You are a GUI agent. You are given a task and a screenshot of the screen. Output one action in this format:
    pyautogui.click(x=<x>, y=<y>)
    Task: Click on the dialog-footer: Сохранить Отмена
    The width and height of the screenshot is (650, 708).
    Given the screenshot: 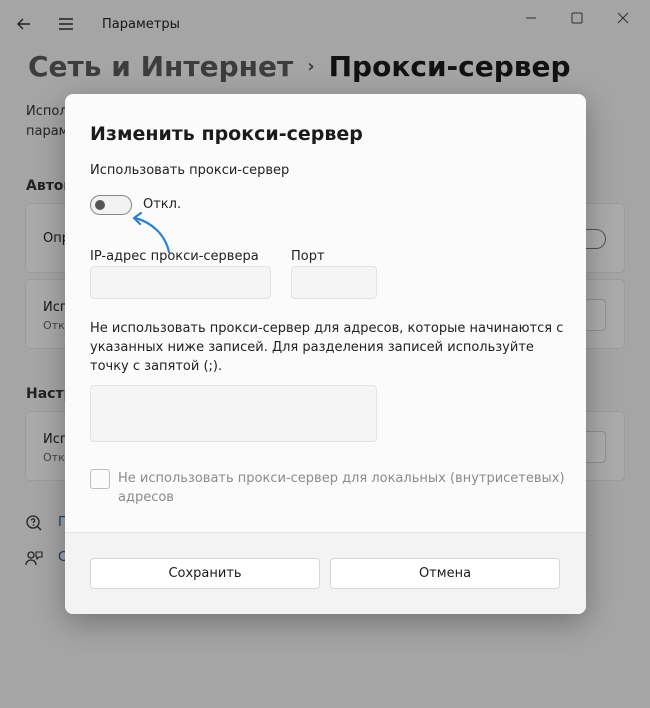 What is the action you would take?
    pyautogui.click(x=325, y=573)
    